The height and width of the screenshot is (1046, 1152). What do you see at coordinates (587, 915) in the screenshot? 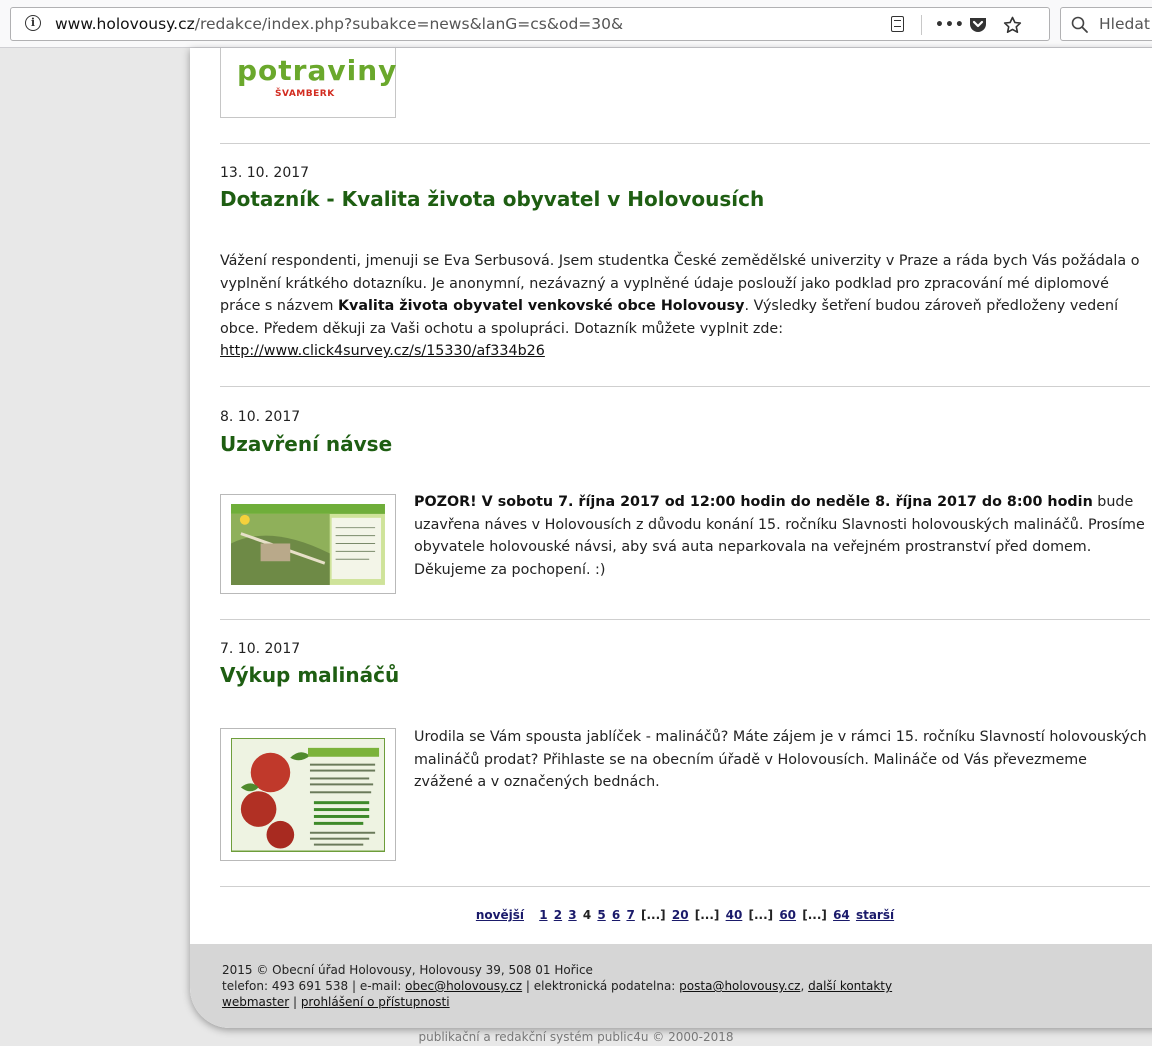
I see `pager-current-page: 4` at bounding box center [587, 915].